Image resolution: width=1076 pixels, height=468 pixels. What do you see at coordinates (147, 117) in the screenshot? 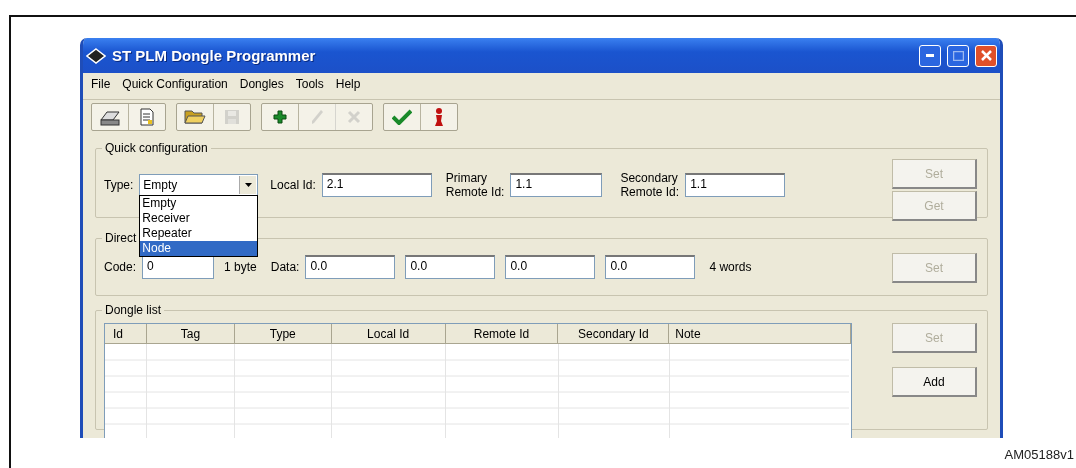
I see `document-icon` at bounding box center [147, 117].